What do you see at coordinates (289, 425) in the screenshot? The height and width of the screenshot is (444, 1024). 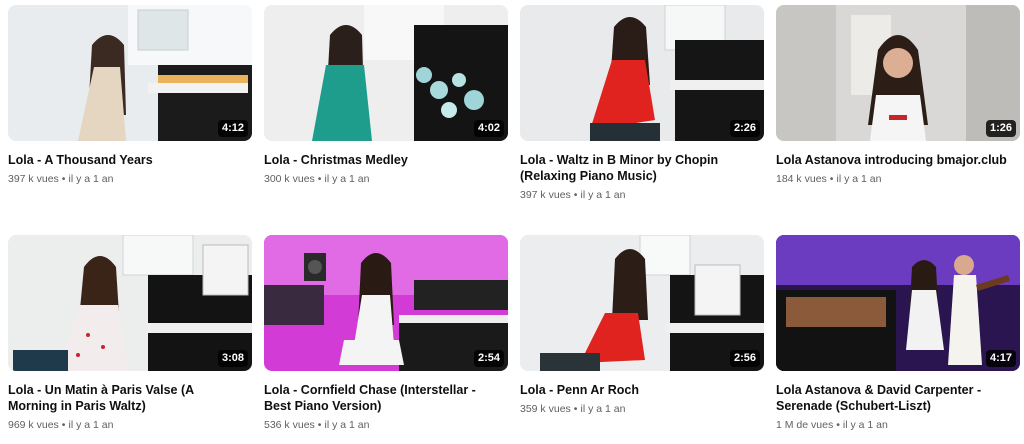 I see `view-count: 536 k vues` at bounding box center [289, 425].